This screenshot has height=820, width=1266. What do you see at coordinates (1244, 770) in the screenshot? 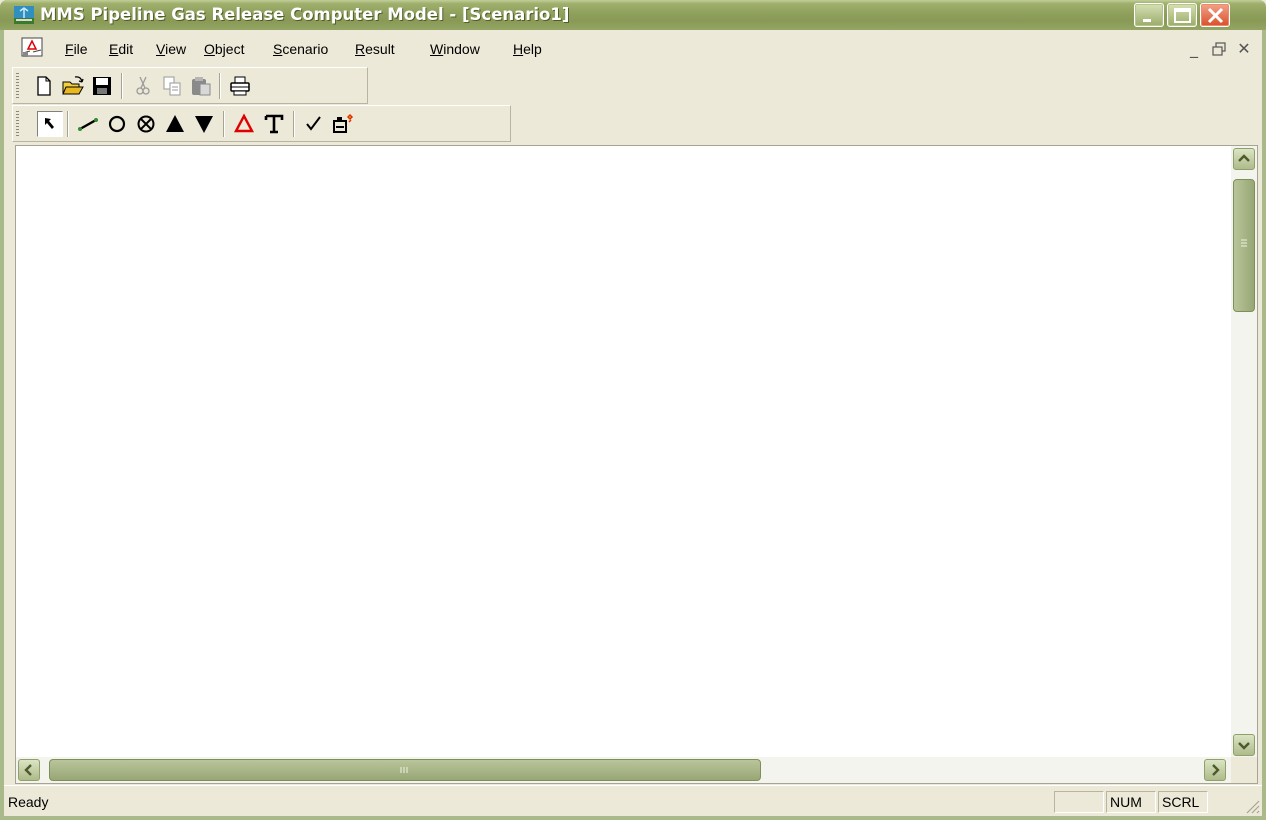
I see `scrollbar-corner` at bounding box center [1244, 770].